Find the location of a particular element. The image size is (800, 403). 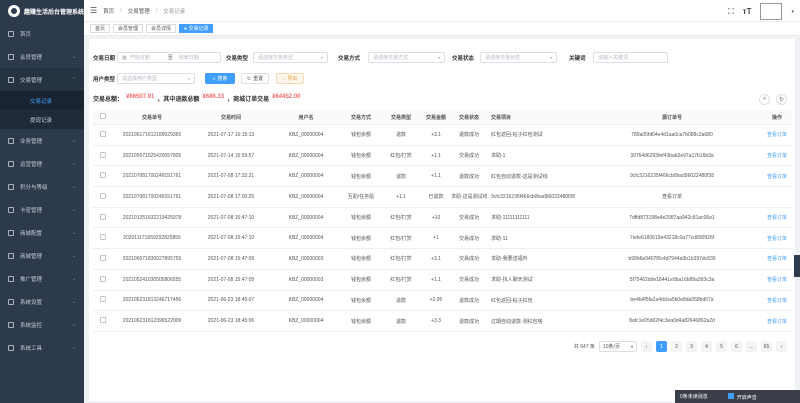

table-cell: 互助/任务贴 is located at coordinates (361, 197).